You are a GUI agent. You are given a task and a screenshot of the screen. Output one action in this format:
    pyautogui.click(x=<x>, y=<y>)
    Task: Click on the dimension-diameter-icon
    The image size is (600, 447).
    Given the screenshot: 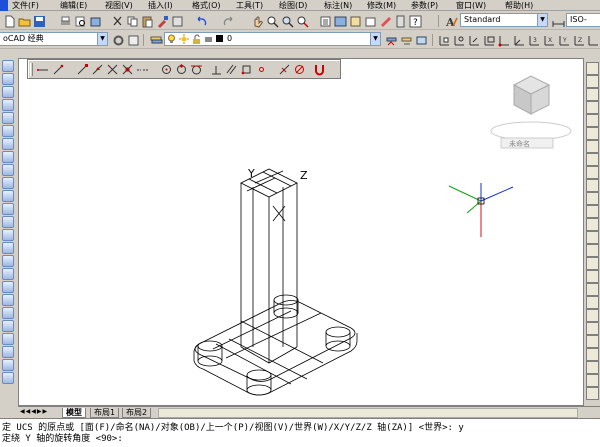 What is the action you would take?
    pyautogui.click(x=592, y=341)
    